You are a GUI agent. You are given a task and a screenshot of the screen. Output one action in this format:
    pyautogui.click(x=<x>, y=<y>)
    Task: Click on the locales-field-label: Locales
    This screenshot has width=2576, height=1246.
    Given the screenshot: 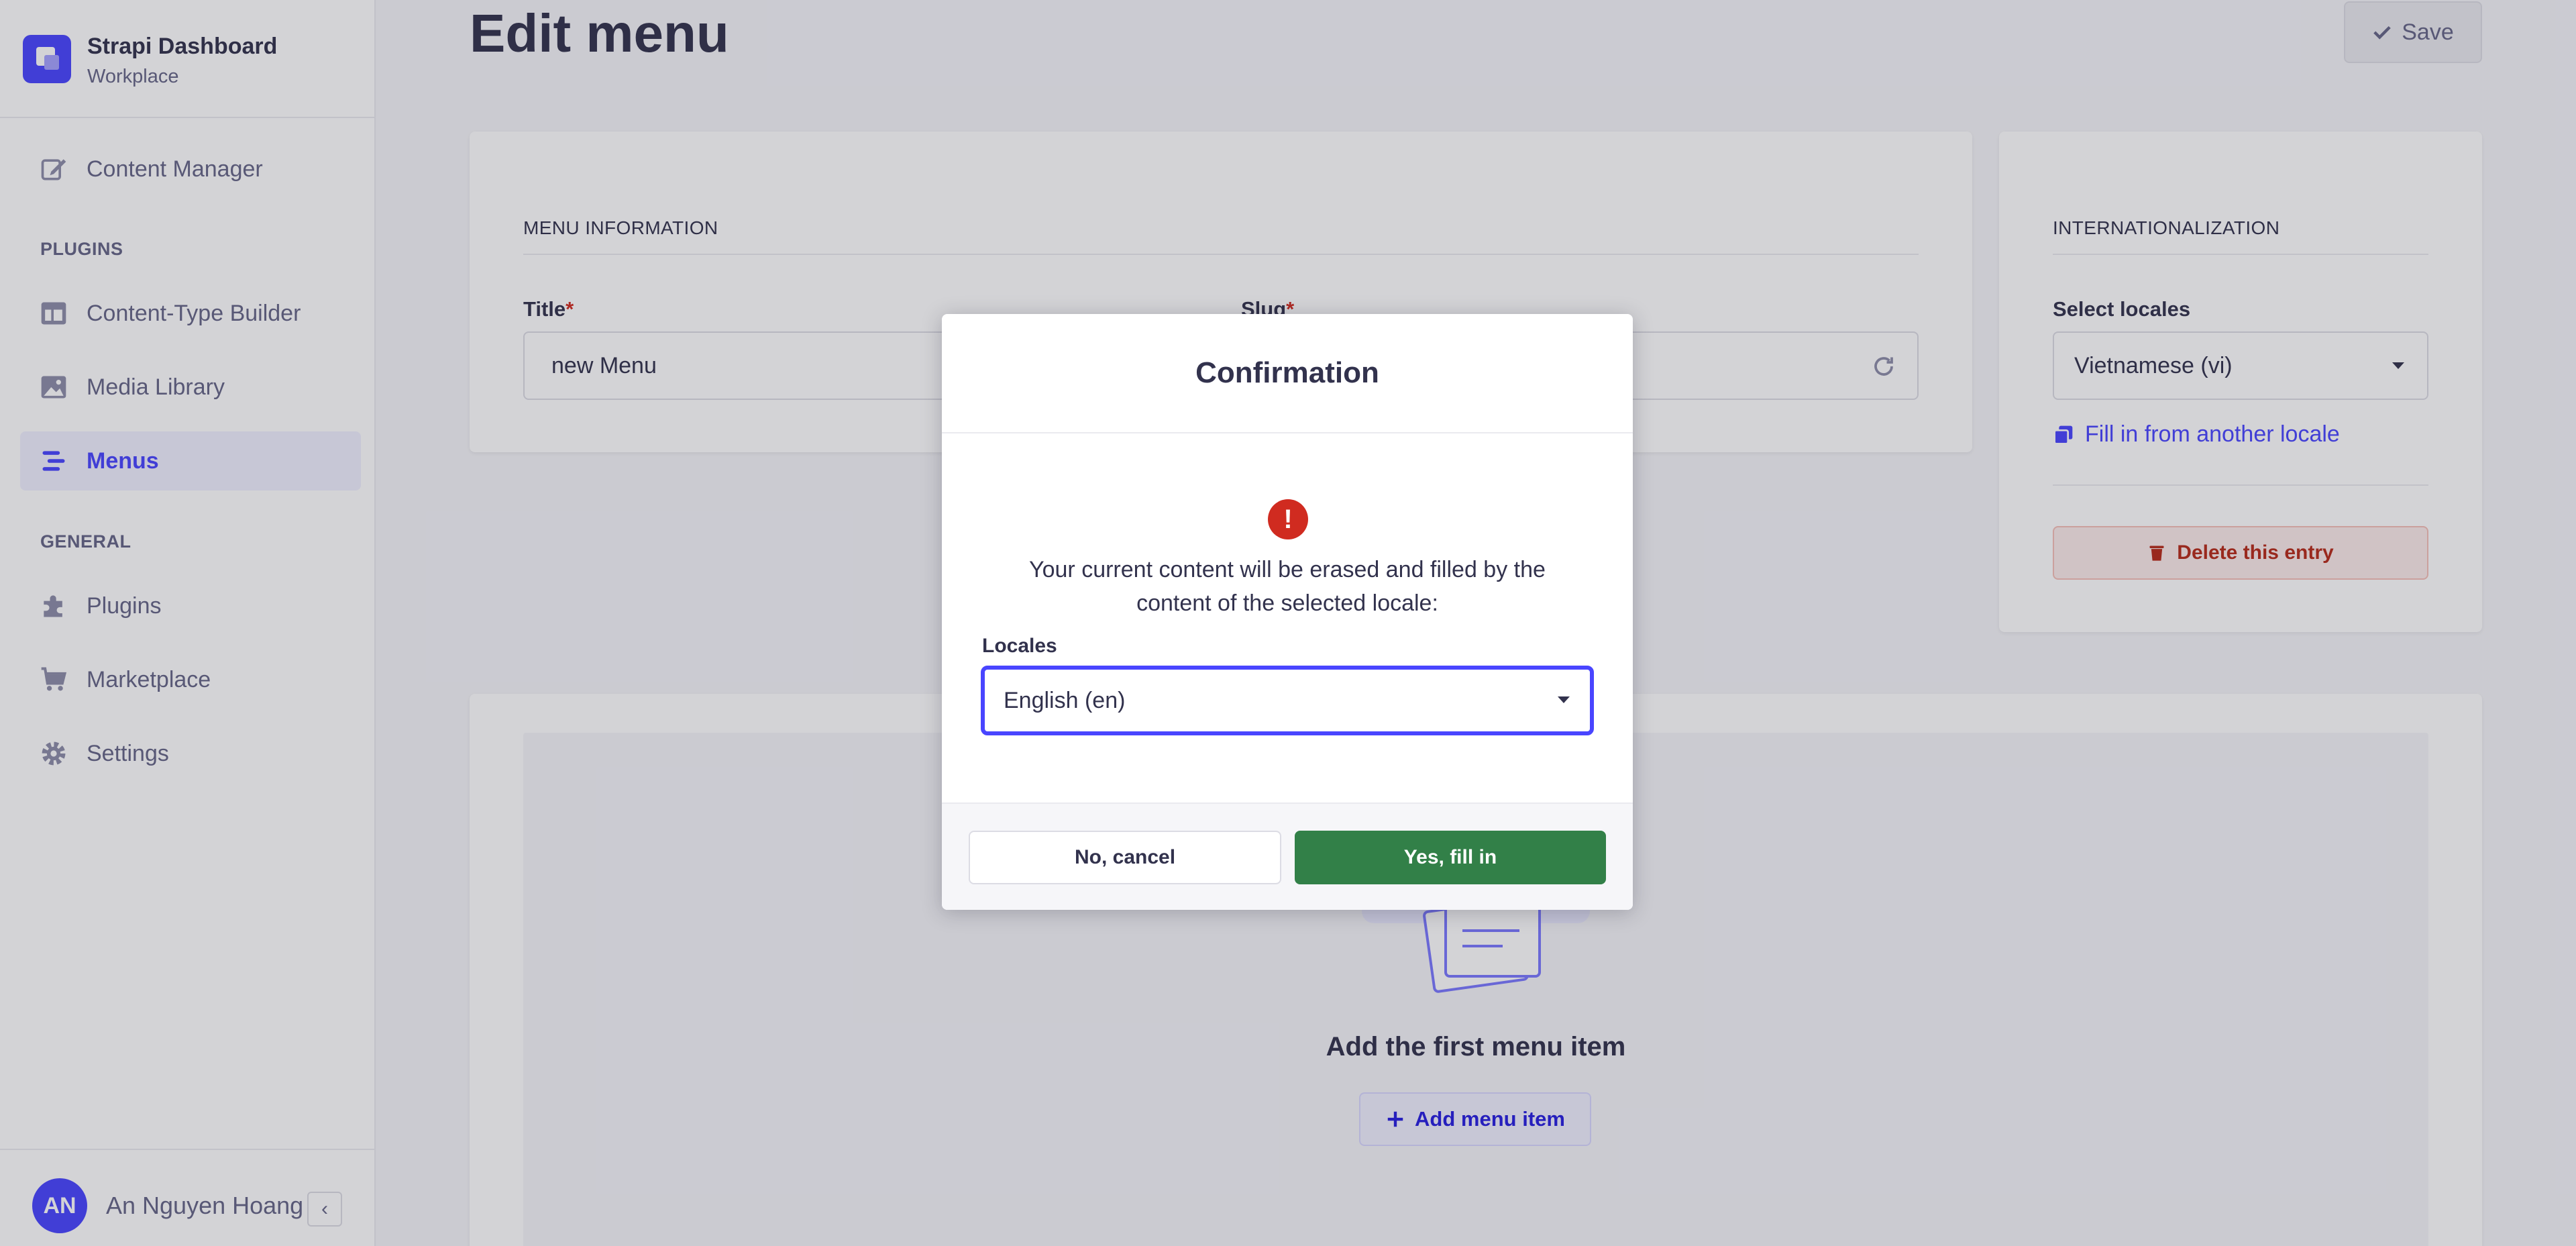 What is the action you would take?
    pyautogui.click(x=1019, y=646)
    